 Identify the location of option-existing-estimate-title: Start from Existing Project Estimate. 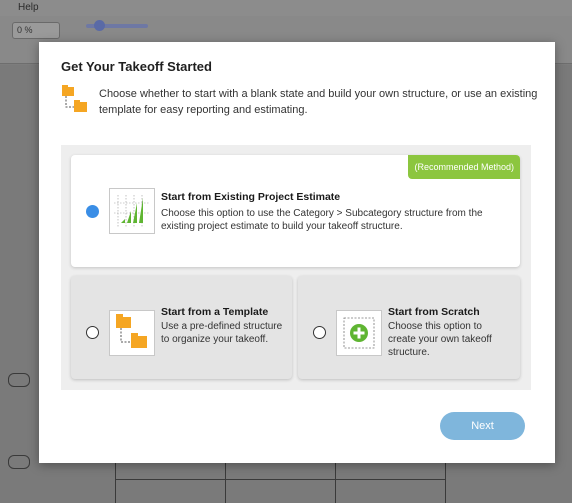
(251, 197).